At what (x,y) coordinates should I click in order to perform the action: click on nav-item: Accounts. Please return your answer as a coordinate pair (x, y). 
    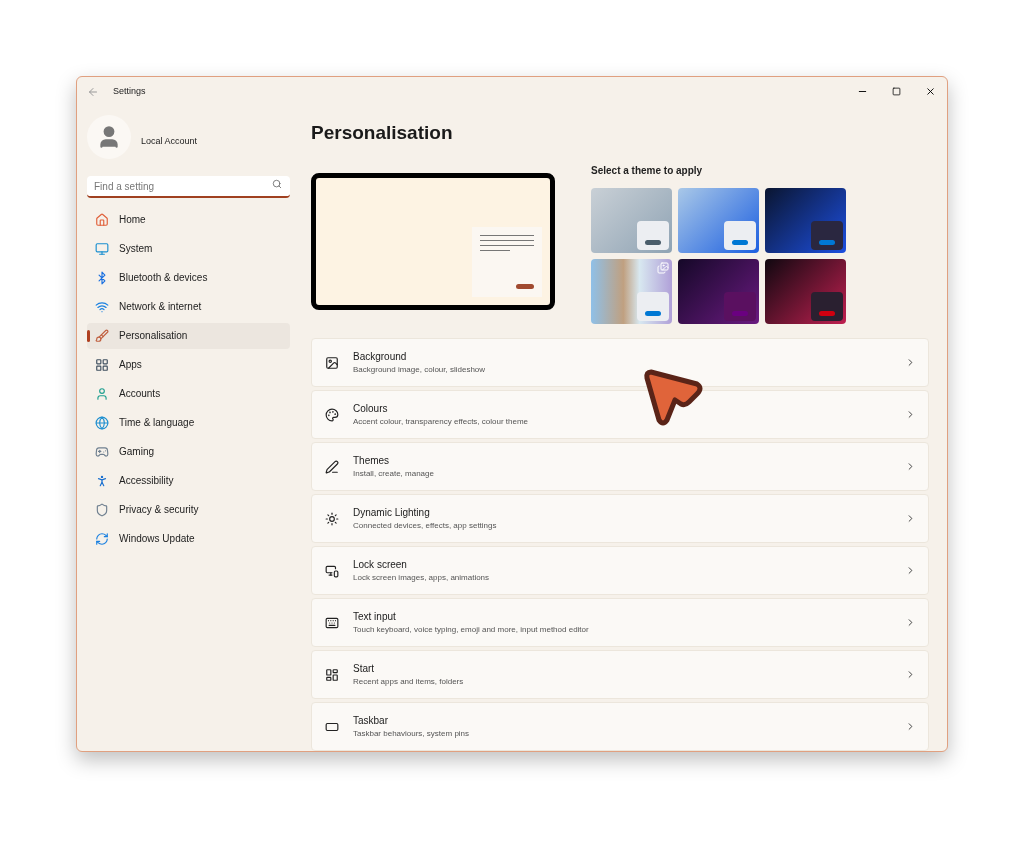
    Looking at the image, I should click on (188, 393).